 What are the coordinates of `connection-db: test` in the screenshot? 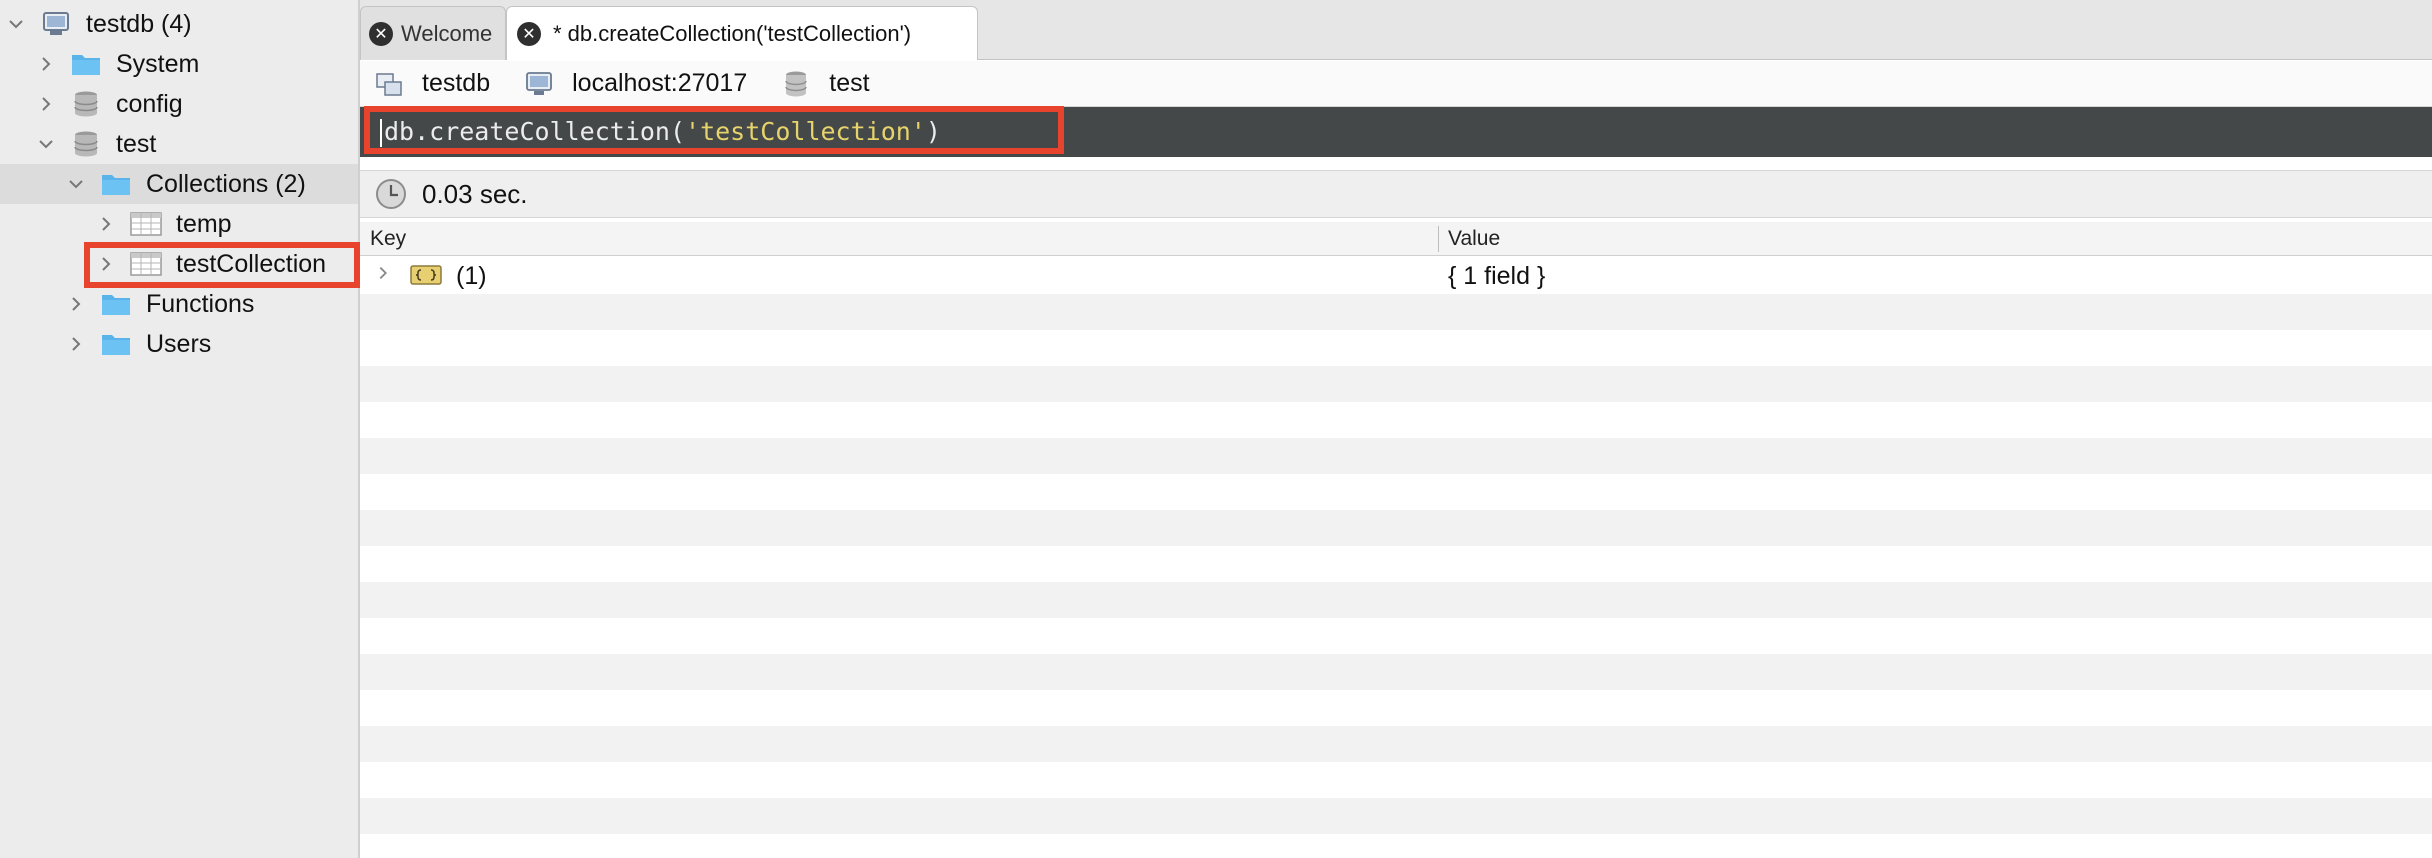 It's located at (825, 84).